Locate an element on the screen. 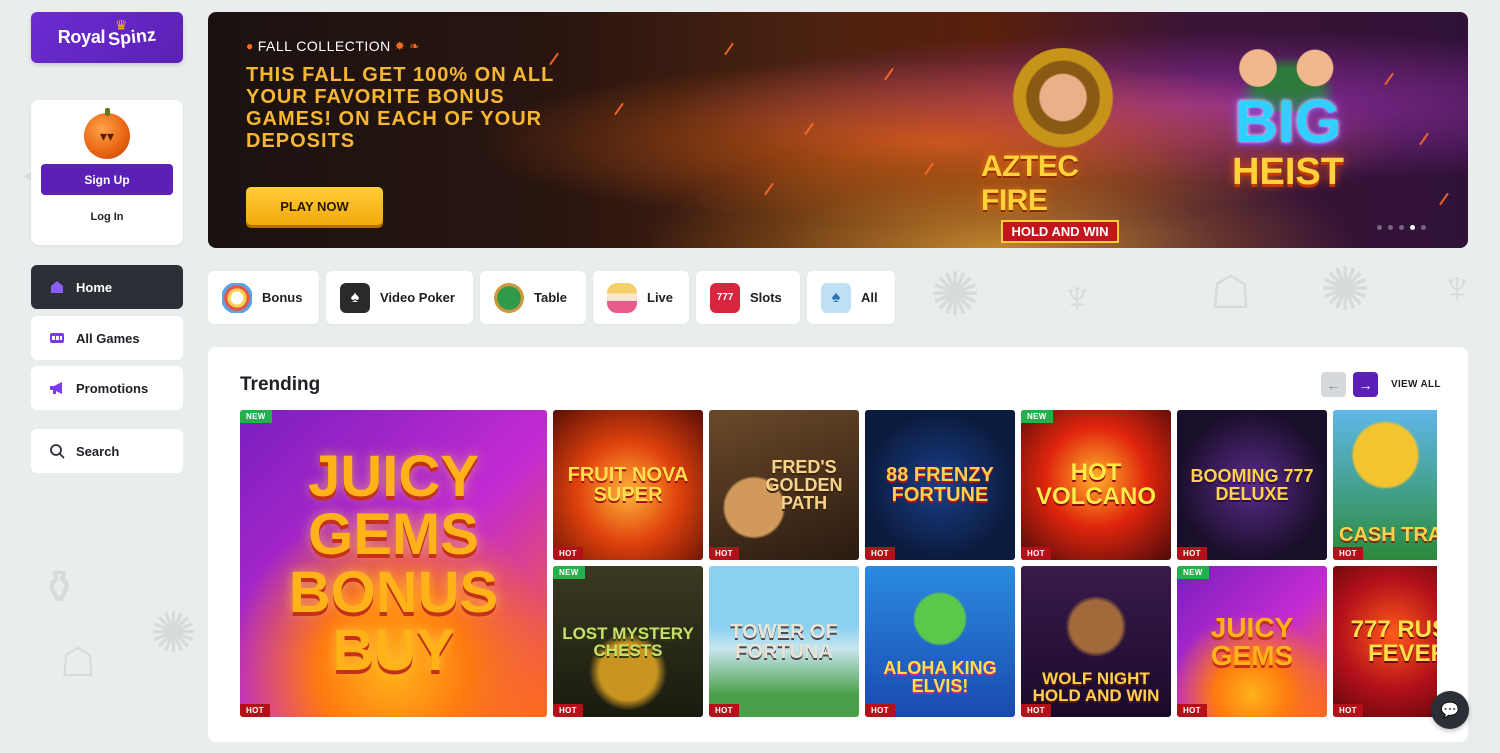 The width and height of the screenshot is (1500, 753). view-all-link: VIEW ALL is located at coordinates (1416, 384).